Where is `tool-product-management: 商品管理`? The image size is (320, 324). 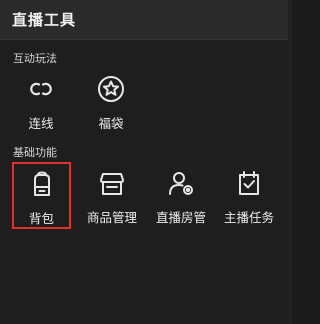 tool-product-management: 商品管理 is located at coordinates (112, 200).